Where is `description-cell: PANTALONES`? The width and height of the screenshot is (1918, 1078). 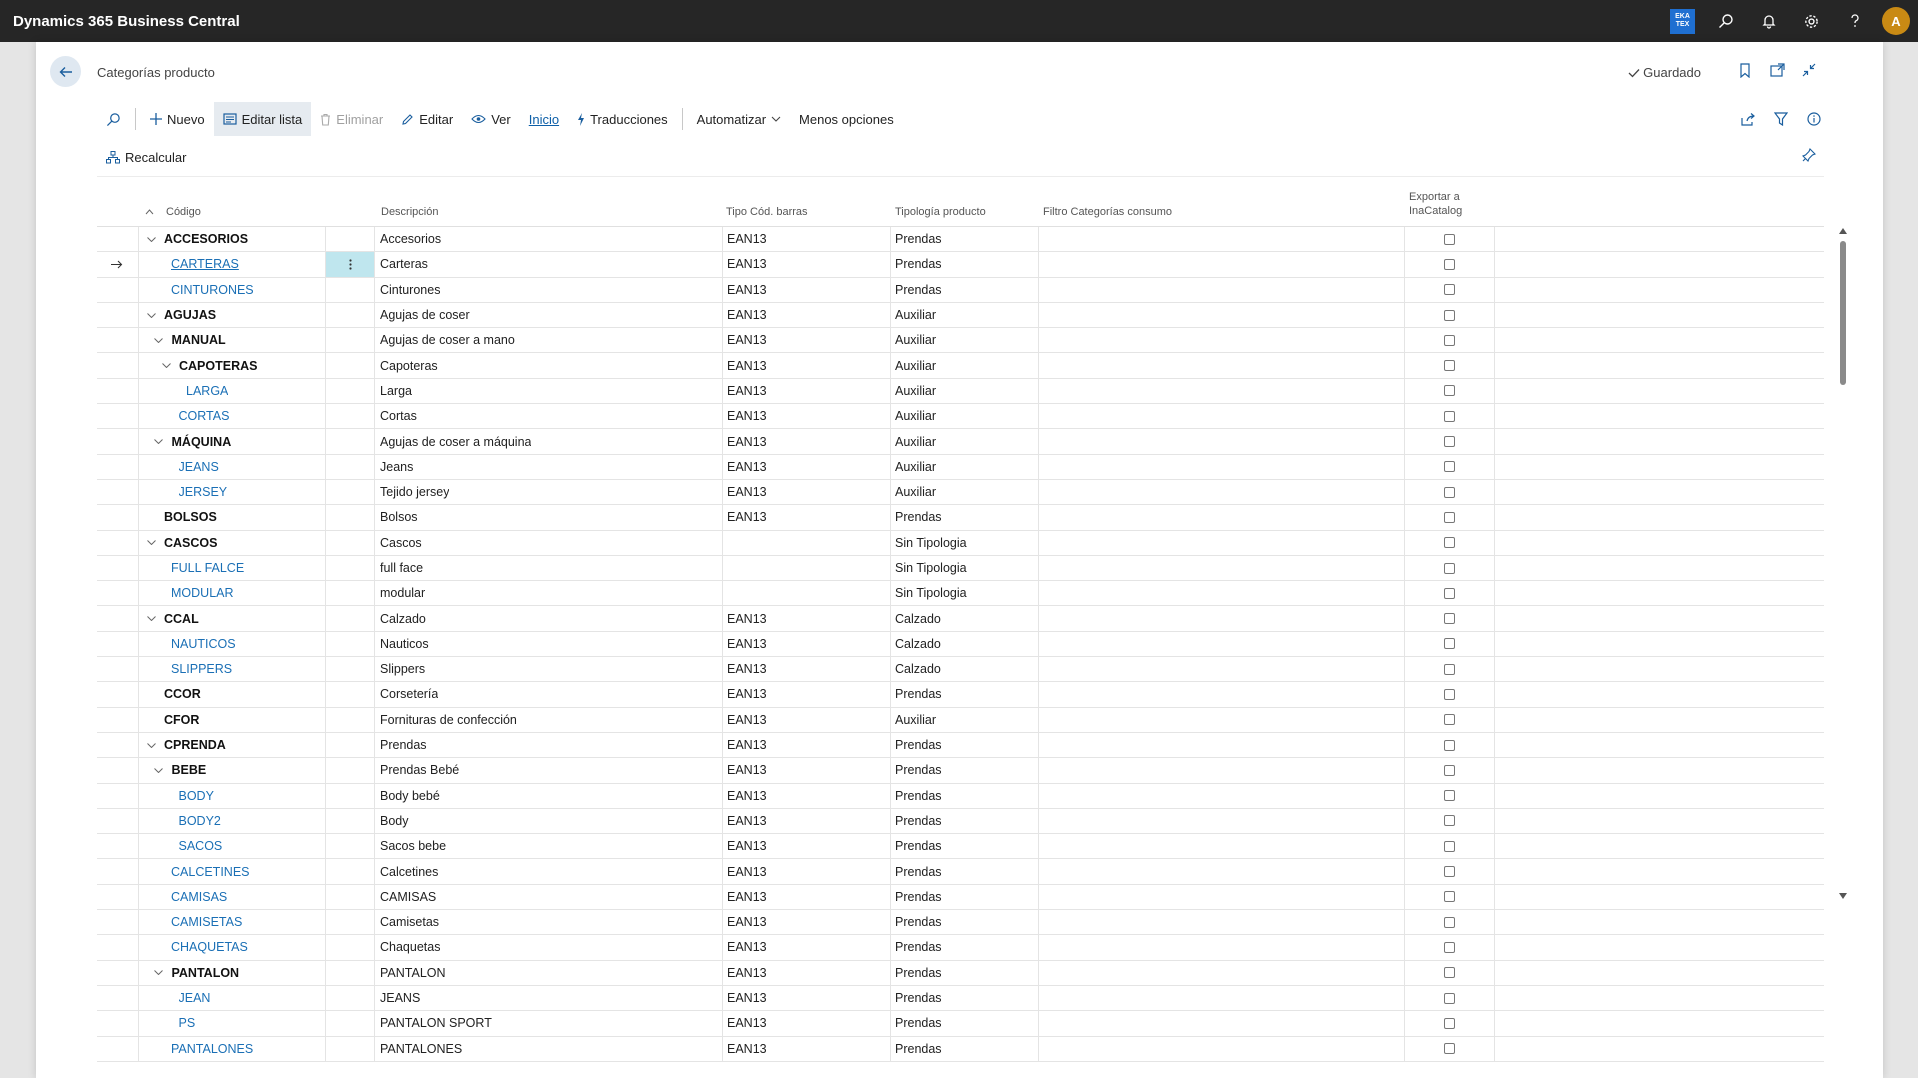 description-cell: PANTALONES is located at coordinates (421, 1049).